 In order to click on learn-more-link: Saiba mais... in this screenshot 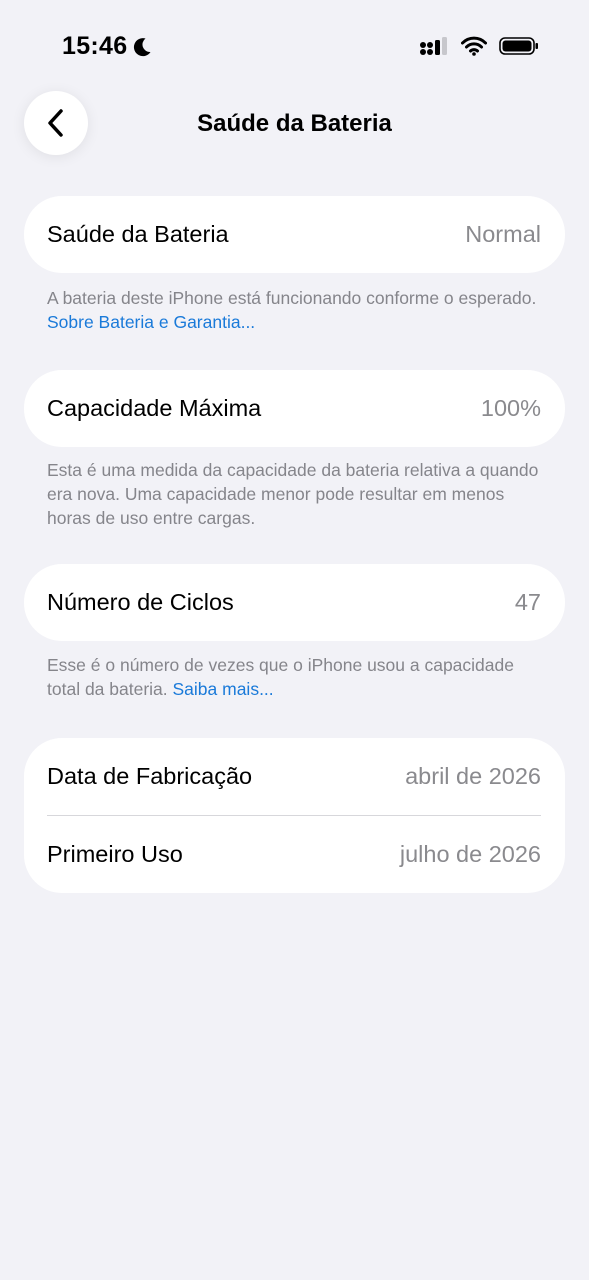, I will do `click(223, 689)`.